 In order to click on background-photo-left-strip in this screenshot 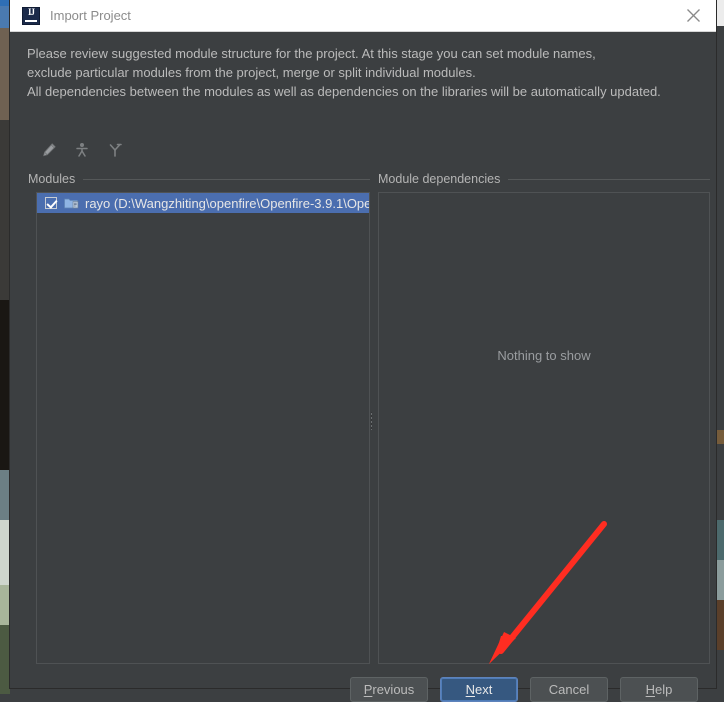, I will do `click(5, 347)`.